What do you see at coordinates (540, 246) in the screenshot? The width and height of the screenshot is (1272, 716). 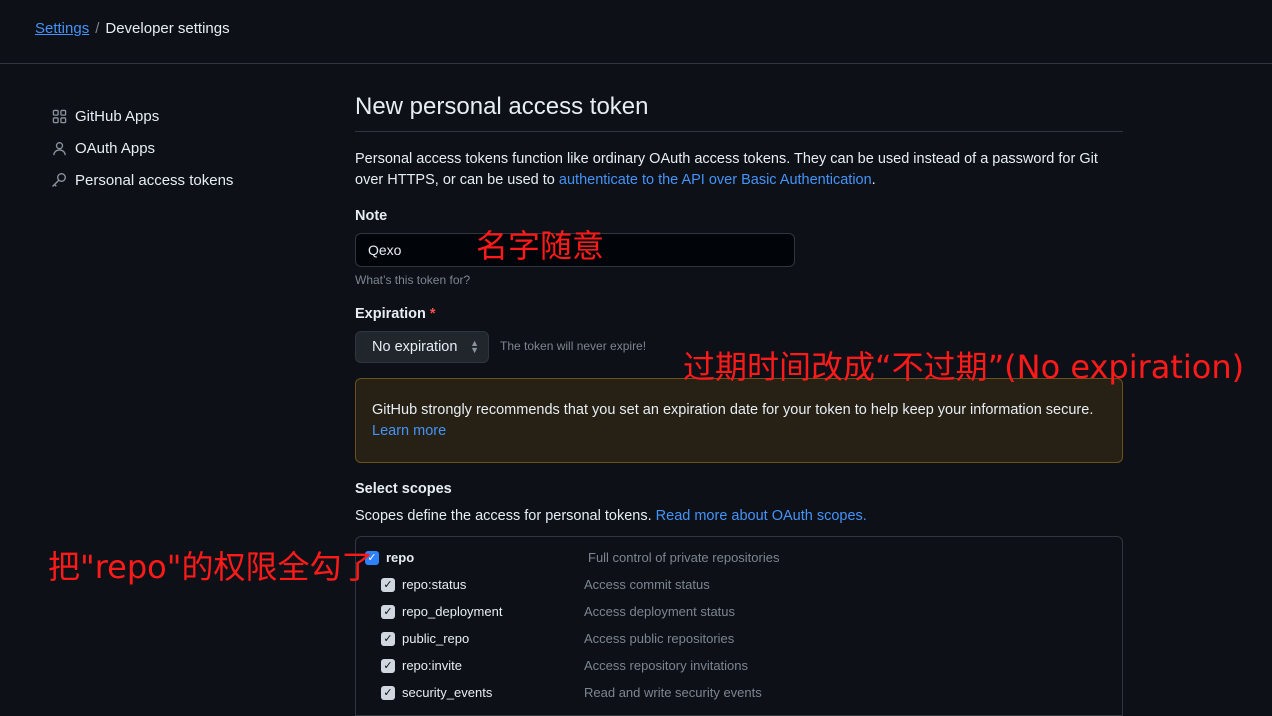 I see `annotation-note: 名字随意` at bounding box center [540, 246].